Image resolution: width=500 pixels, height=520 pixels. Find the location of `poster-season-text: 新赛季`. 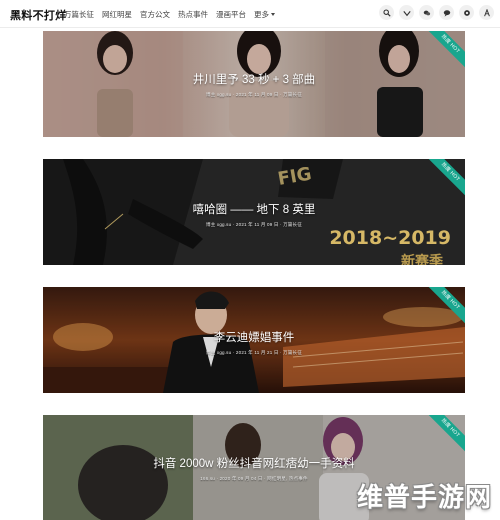

poster-season-text: 新赛季 is located at coordinates (422, 259).